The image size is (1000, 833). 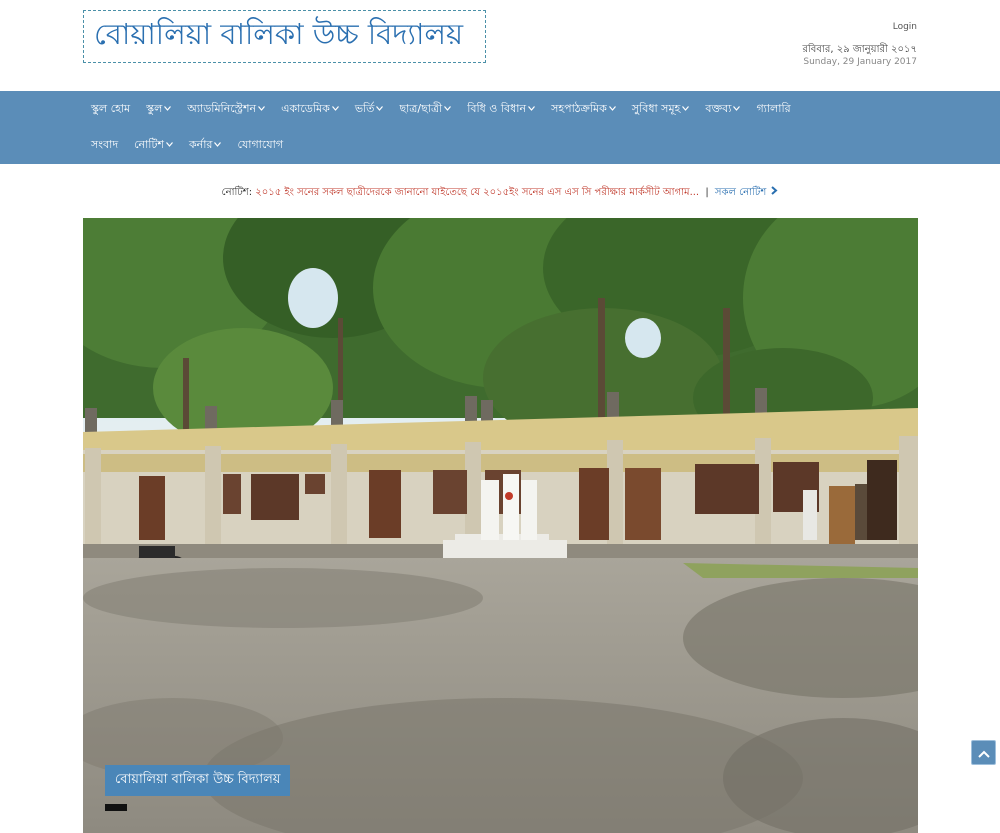 I want to click on nav-item-label: ভর্তি, so click(x=364, y=108).